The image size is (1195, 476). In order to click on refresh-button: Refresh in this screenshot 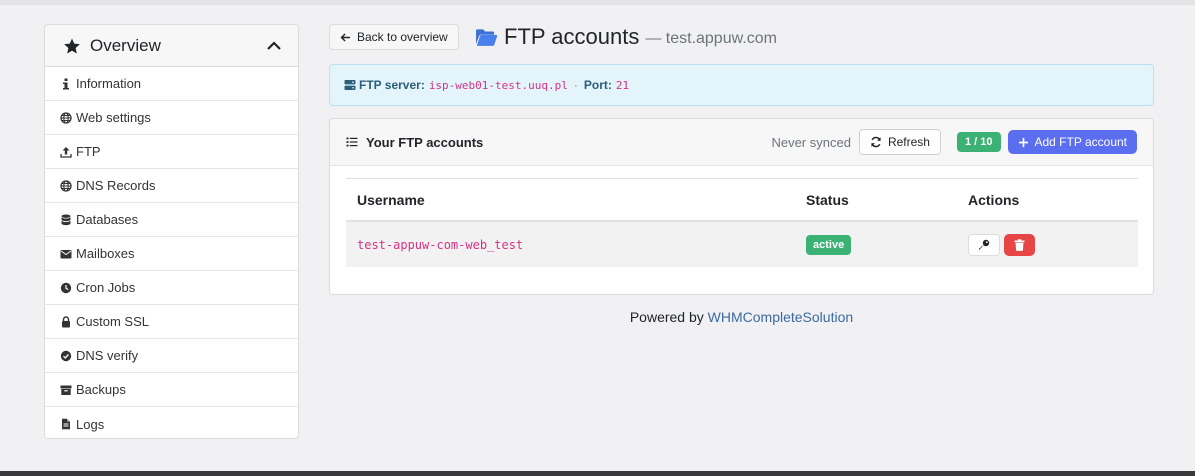, I will do `click(899, 142)`.